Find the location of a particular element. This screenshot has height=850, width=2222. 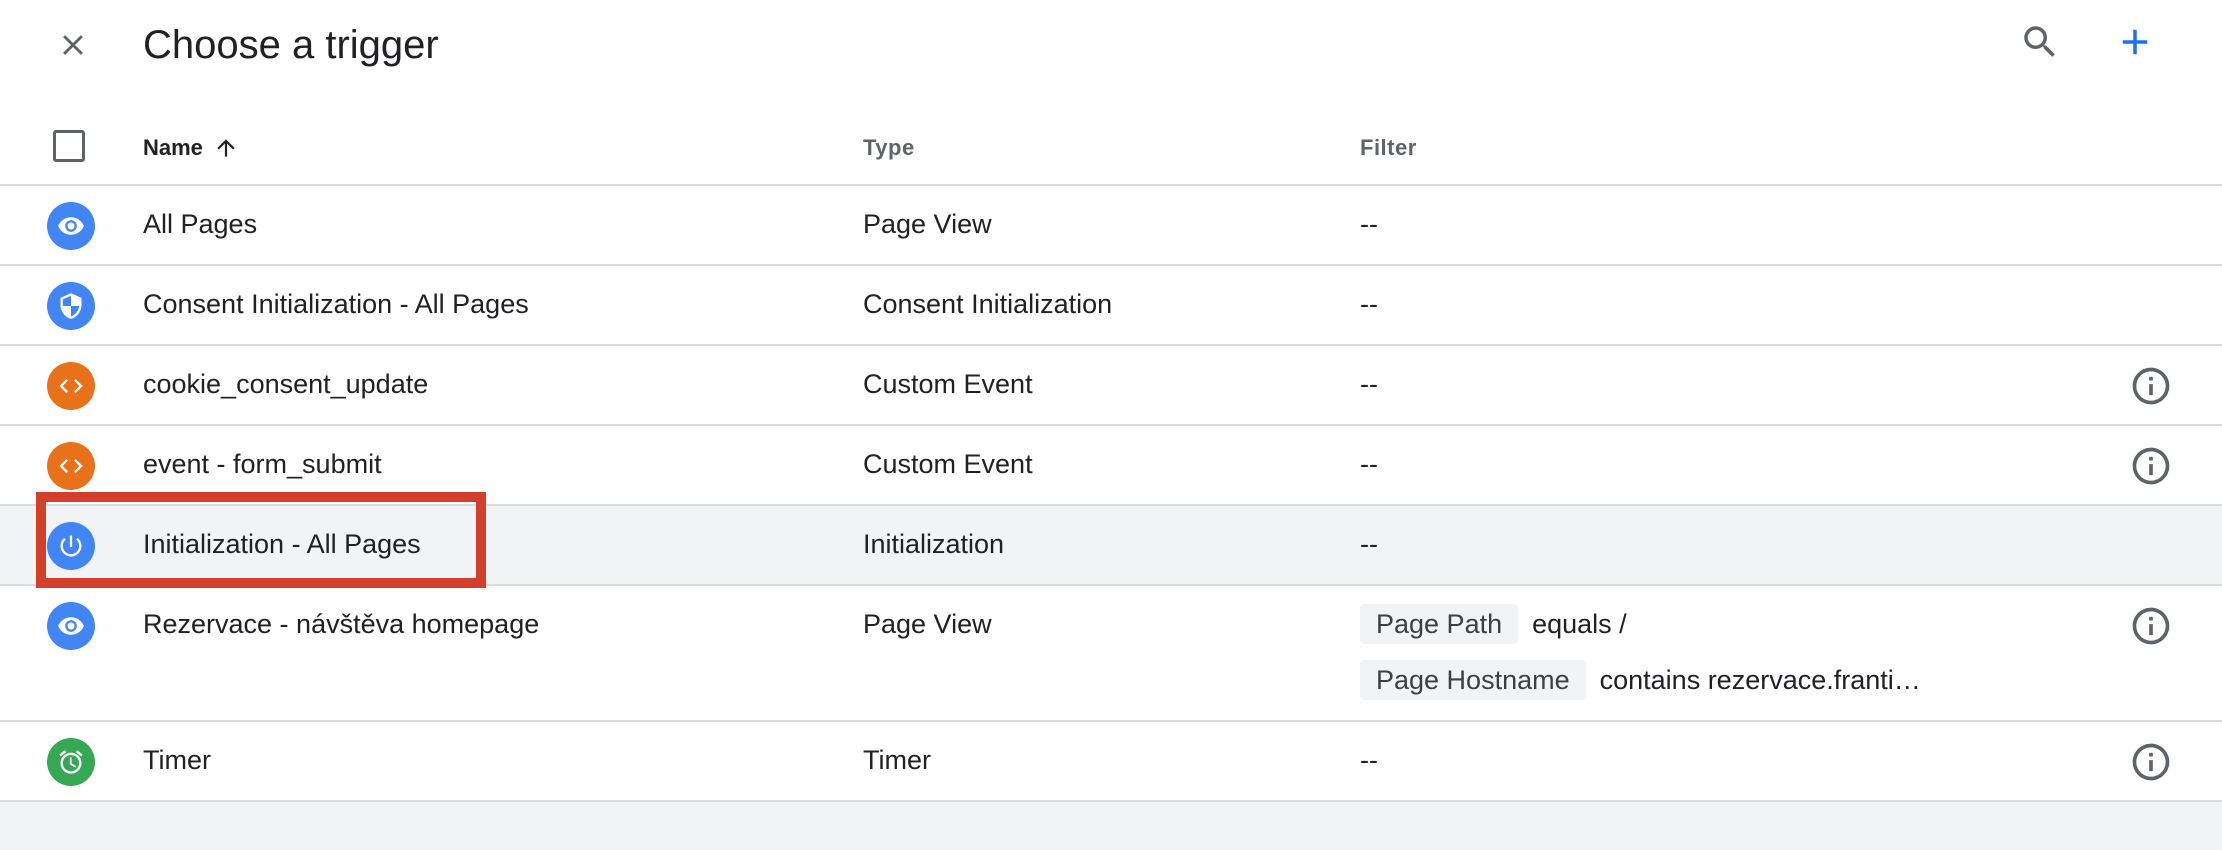

search-icon is located at coordinates (2039, 41).